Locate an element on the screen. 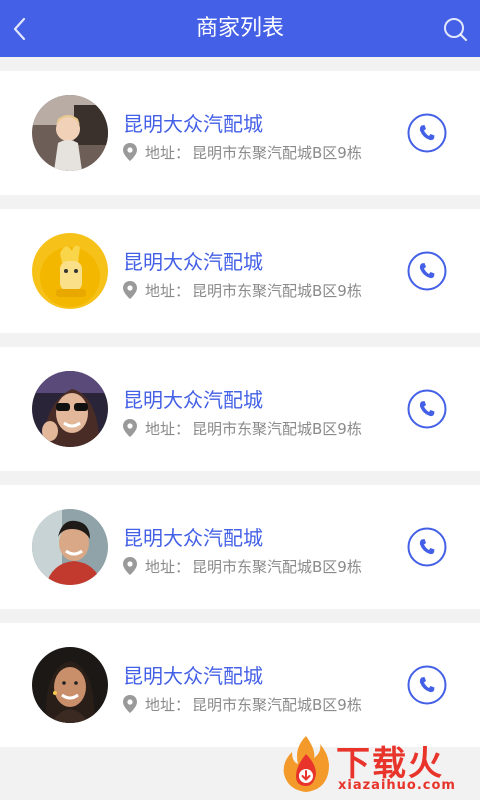 The image size is (480, 800). search-icon is located at coordinates (456, 30).